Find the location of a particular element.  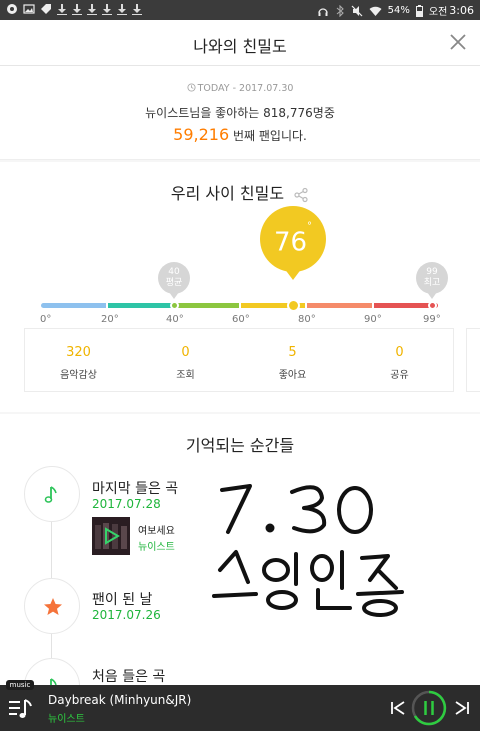

tick-label: 90° is located at coordinates (373, 319).